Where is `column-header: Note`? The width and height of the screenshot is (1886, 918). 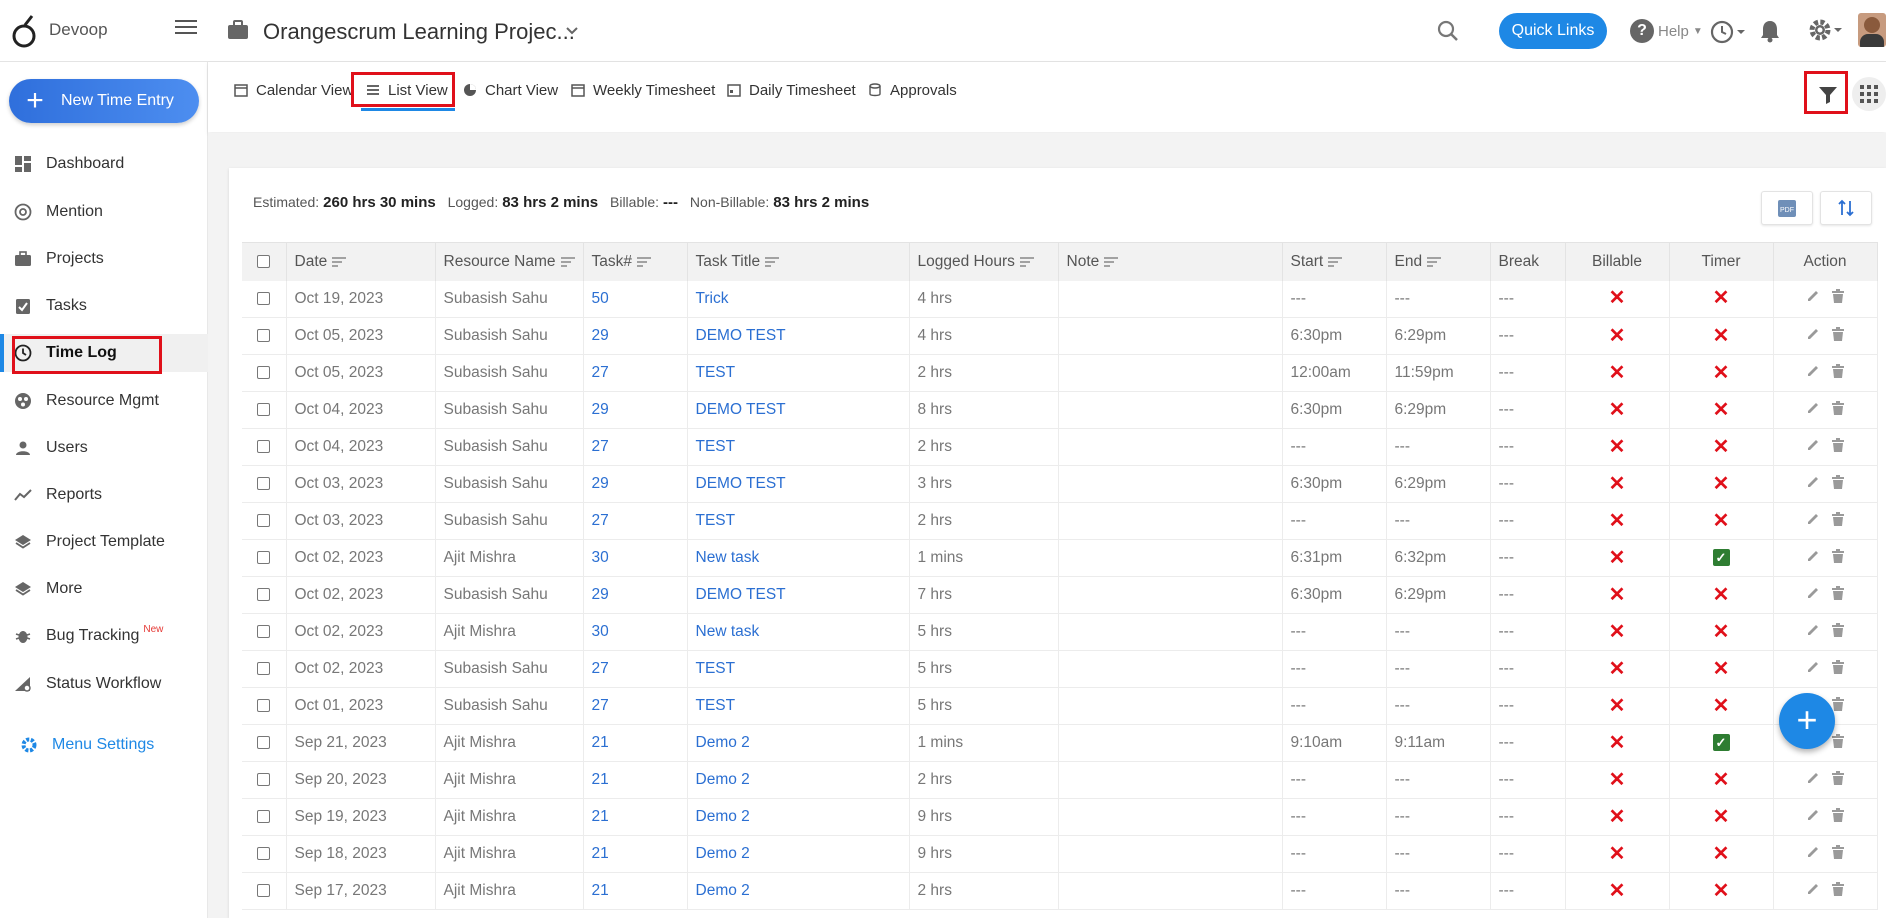 column-header: Note is located at coordinates (1170, 261).